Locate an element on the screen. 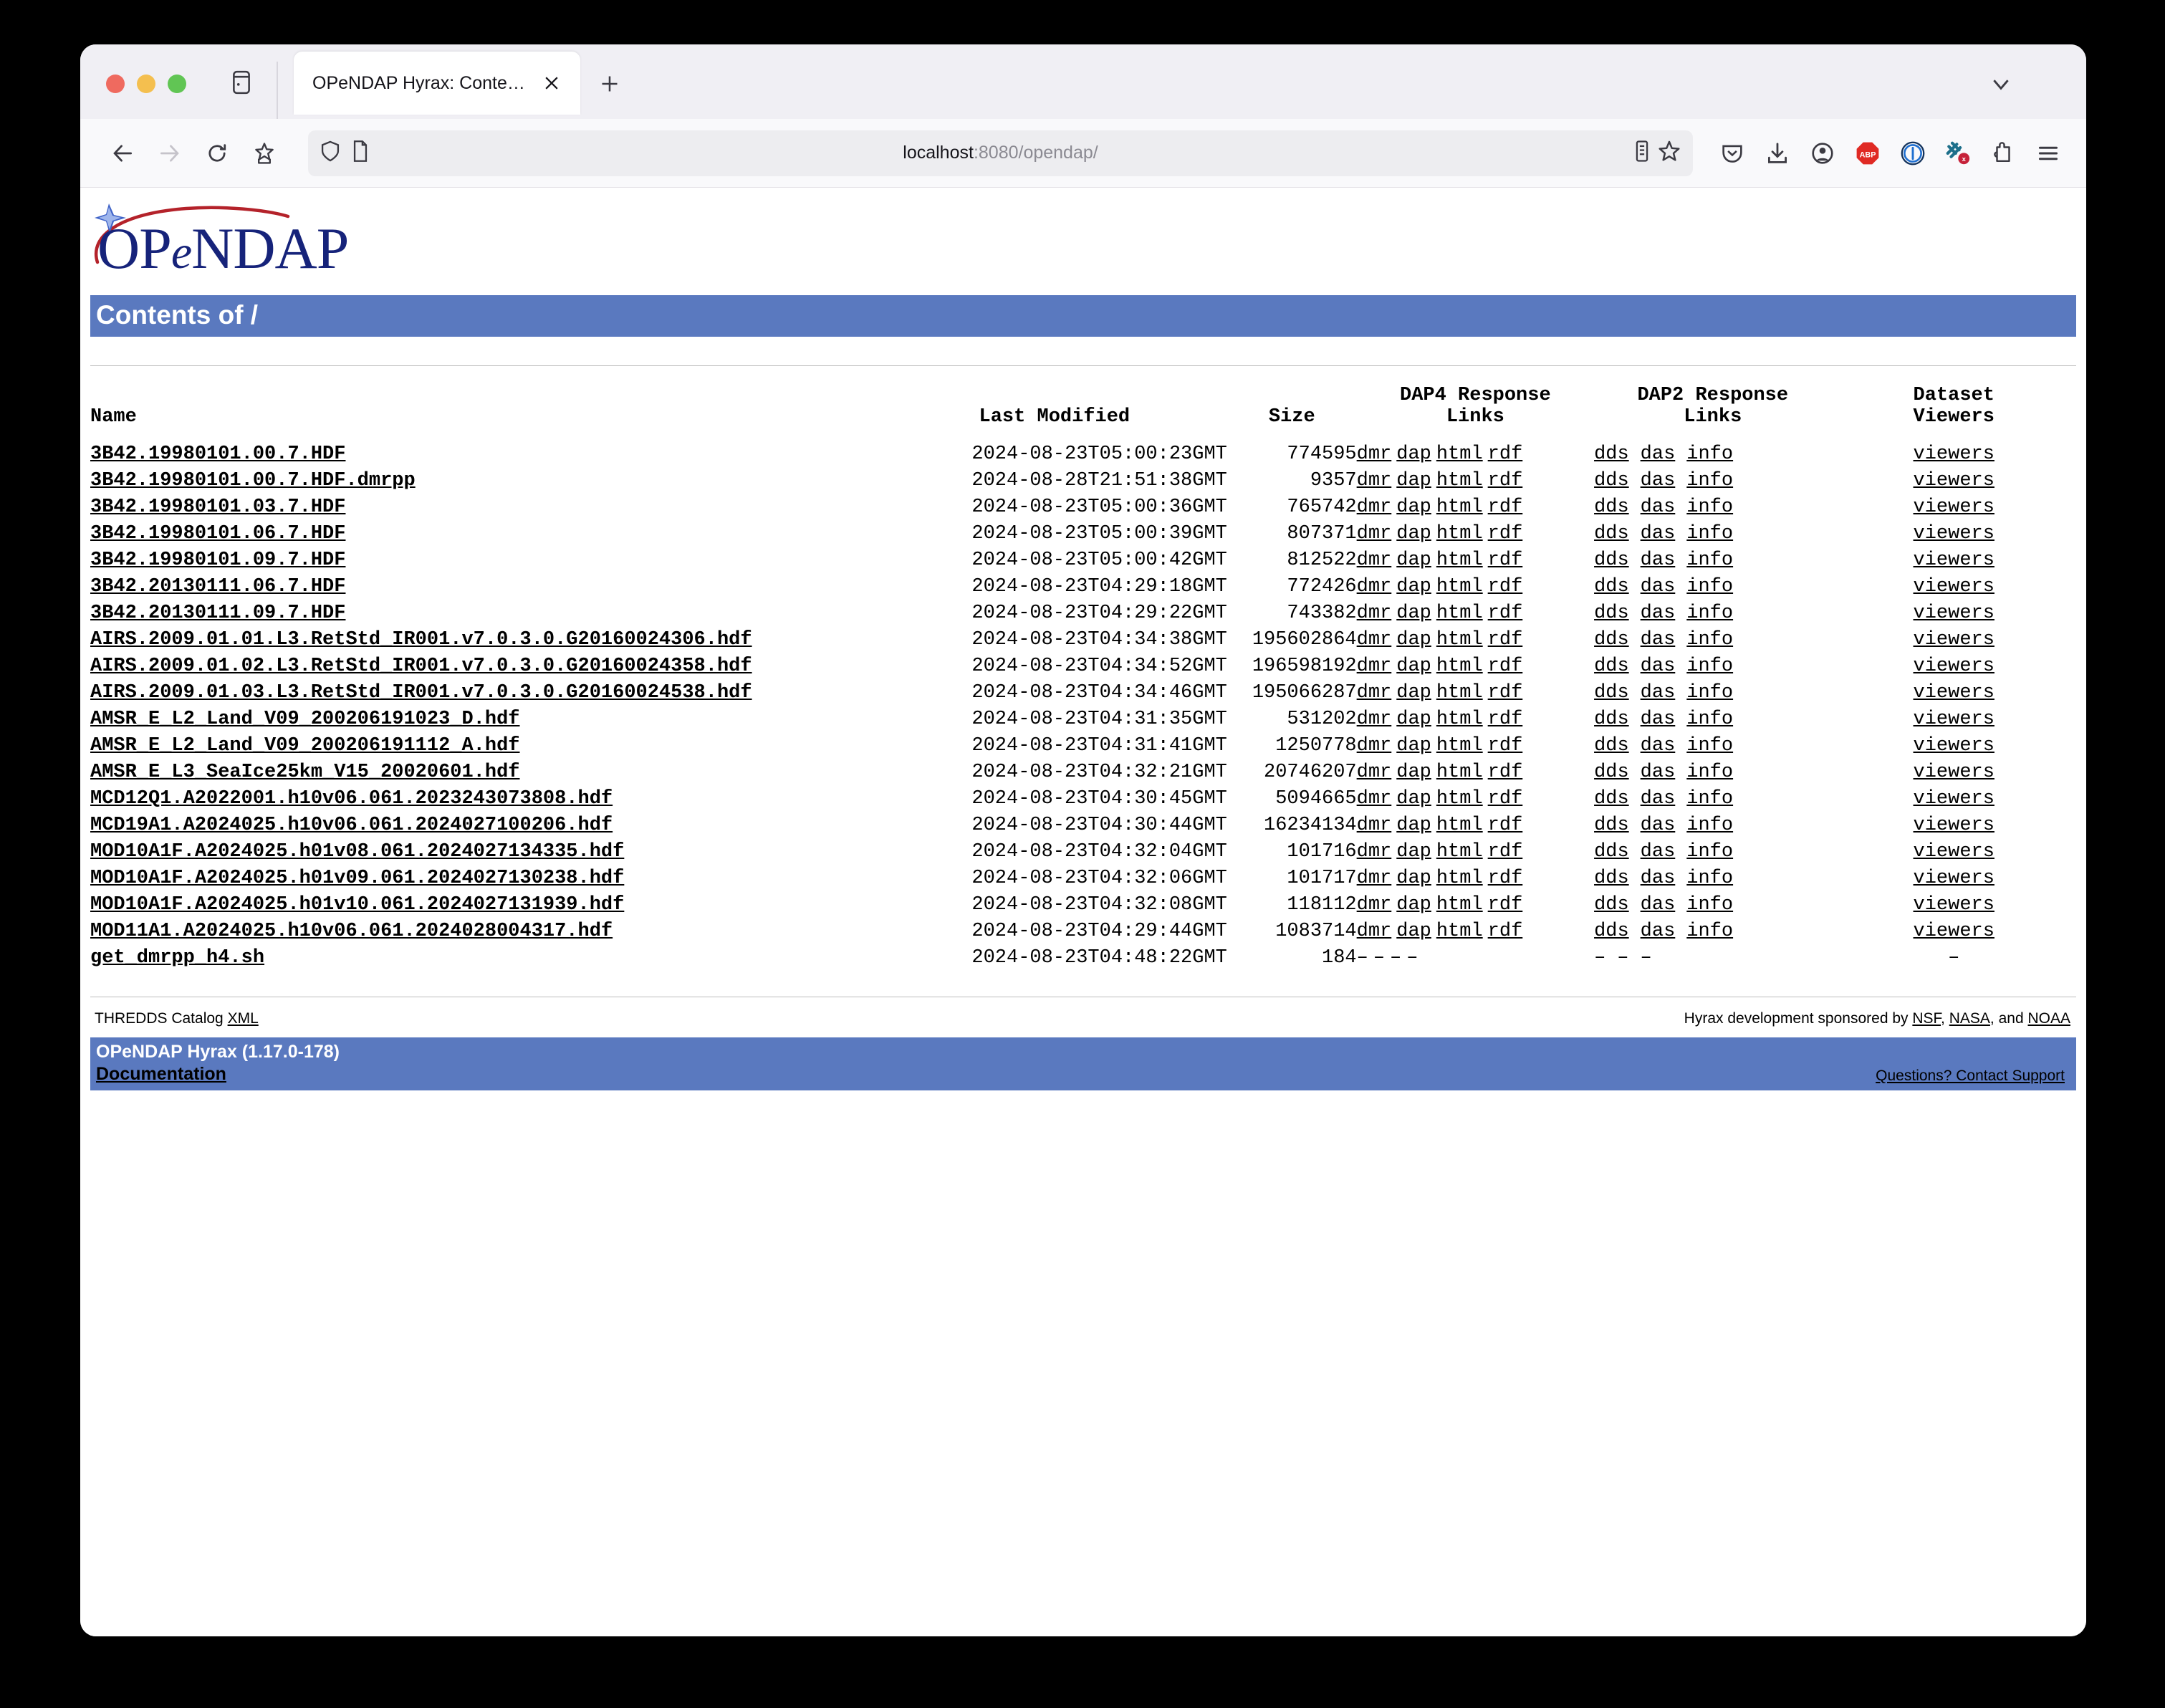 Image resolution: width=2165 pixels, height=1708 pixels. file-name-link: 3B42.20130111.06.7.HDF is located at coordinates (217, 587).